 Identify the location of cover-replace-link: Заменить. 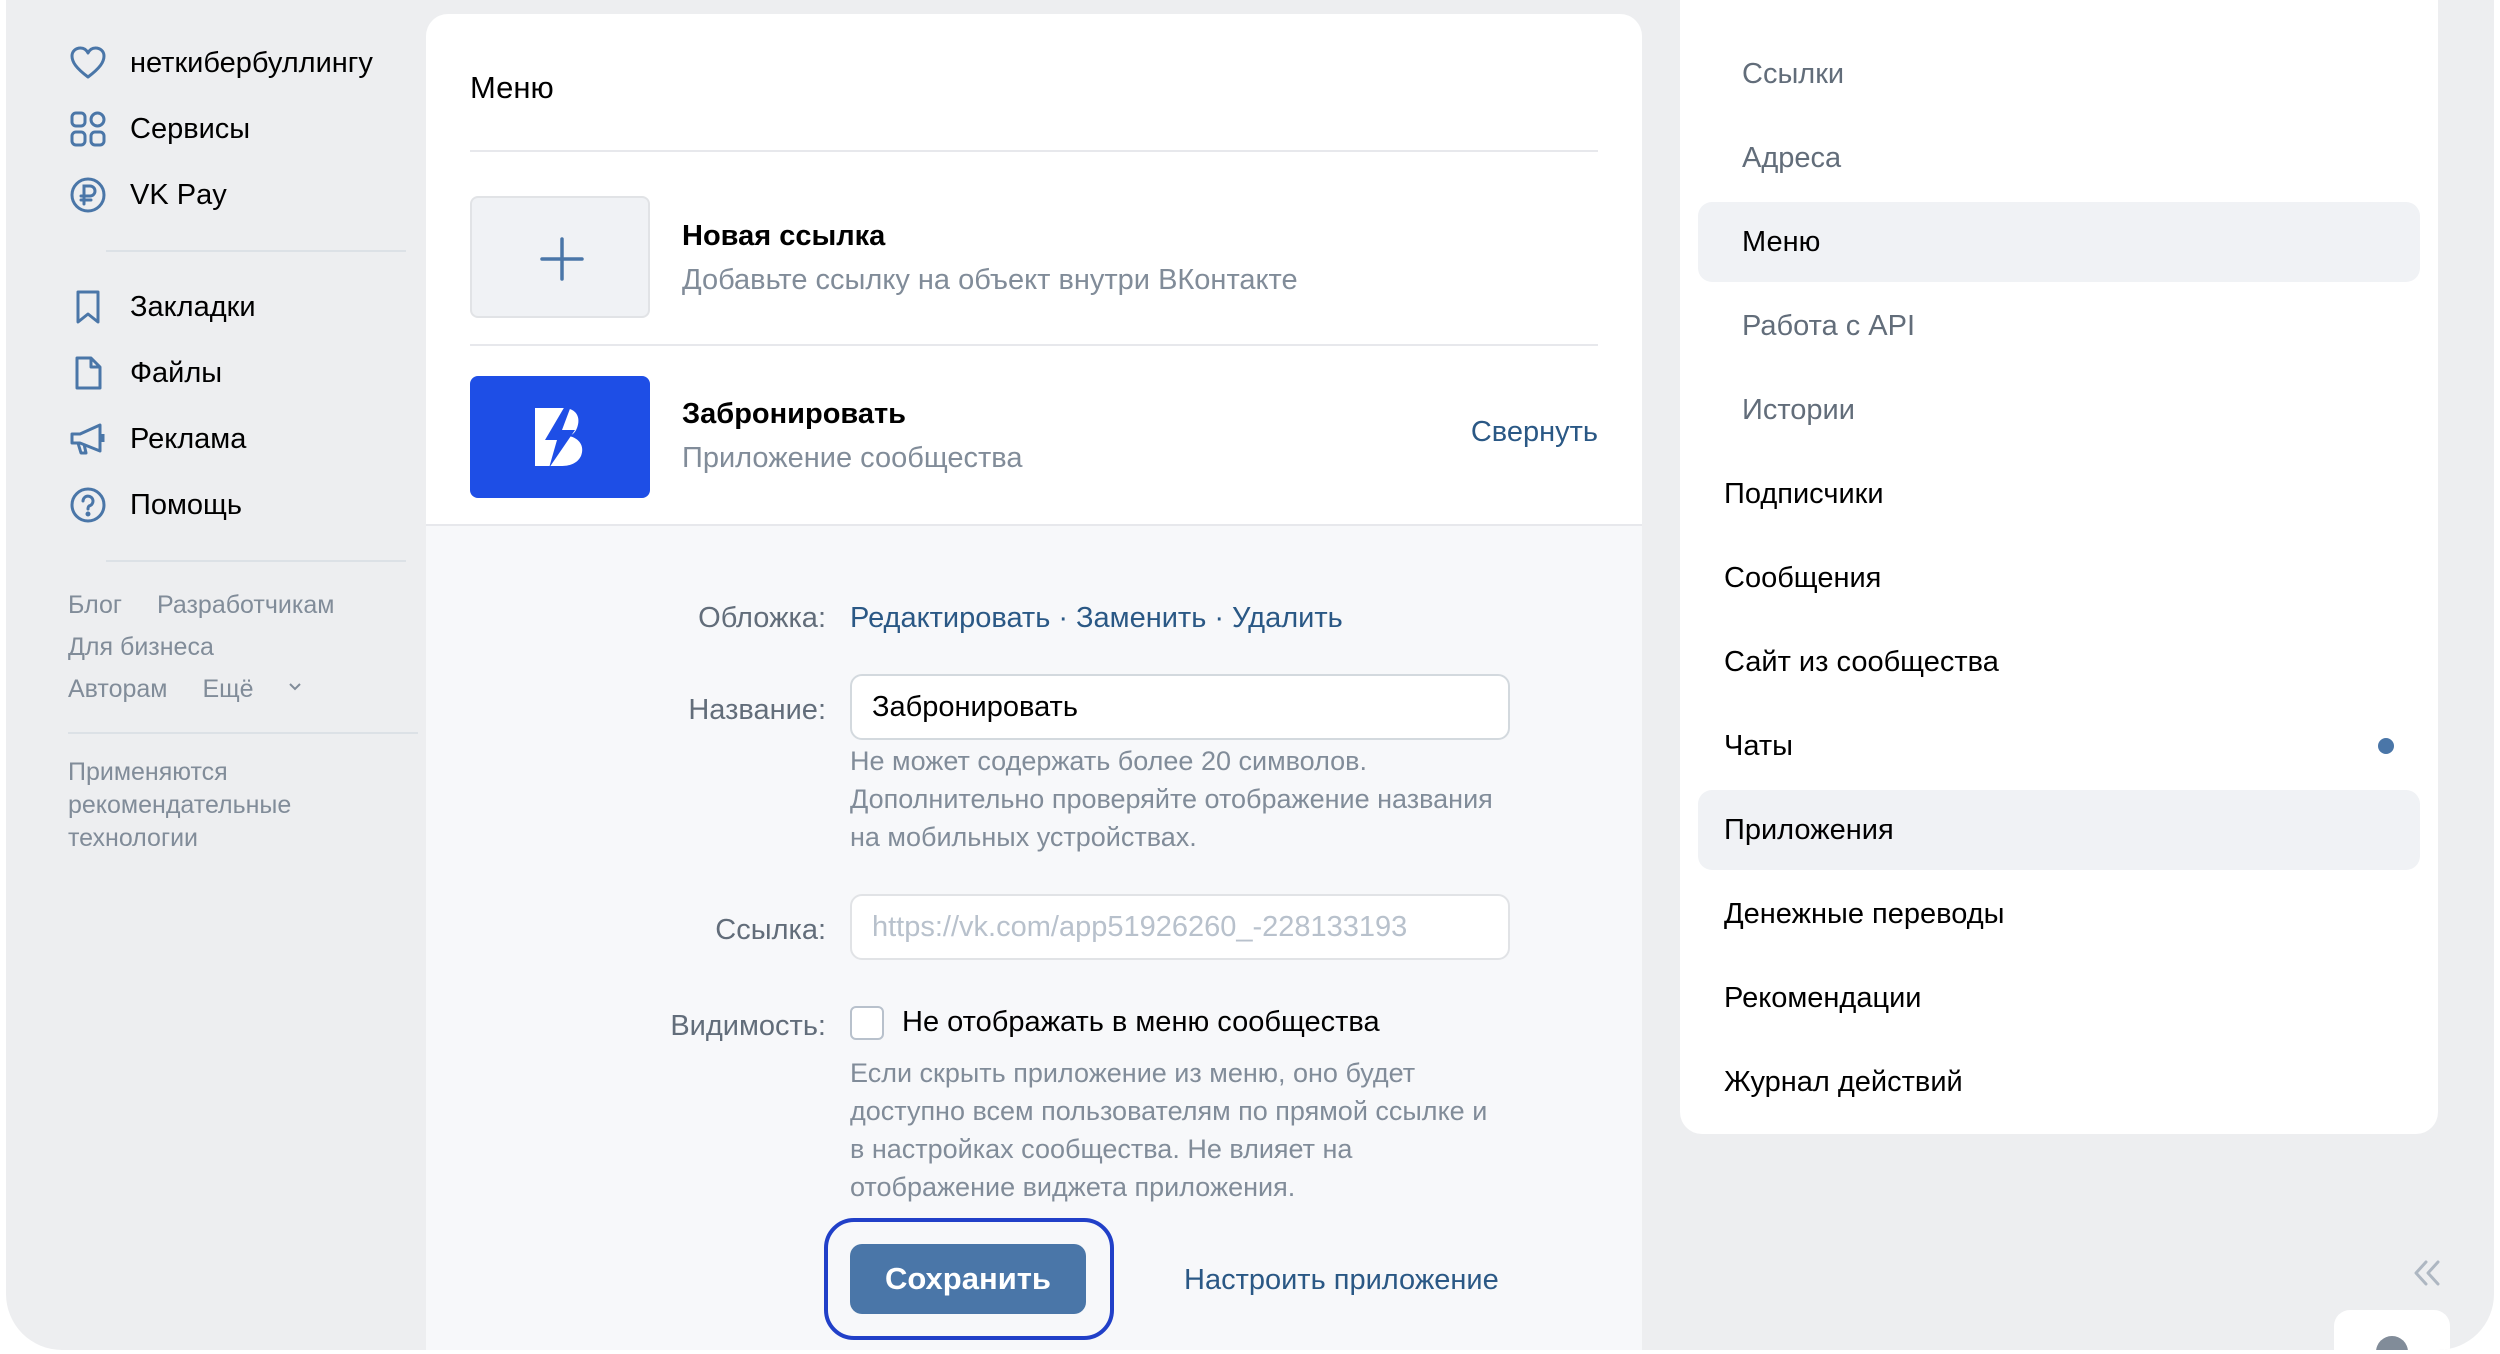
(1141, 618).